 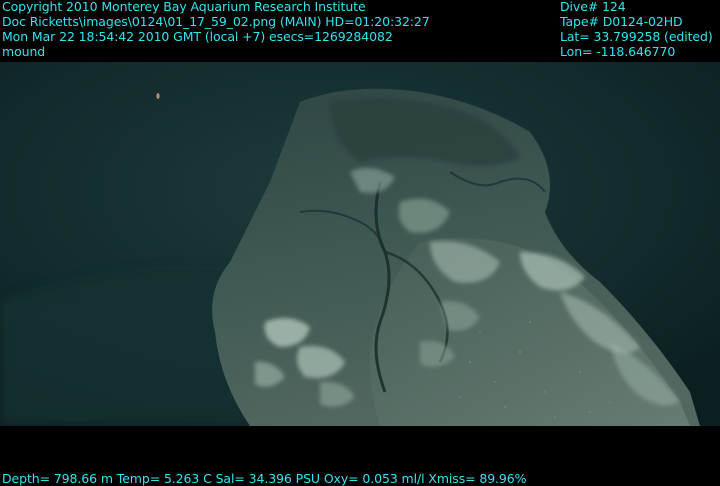 What do you see at coordinates (621, 21) in the screenshot?
I see `tape-number: Tape# D0124-02HD` at bounding box center [621, 21].